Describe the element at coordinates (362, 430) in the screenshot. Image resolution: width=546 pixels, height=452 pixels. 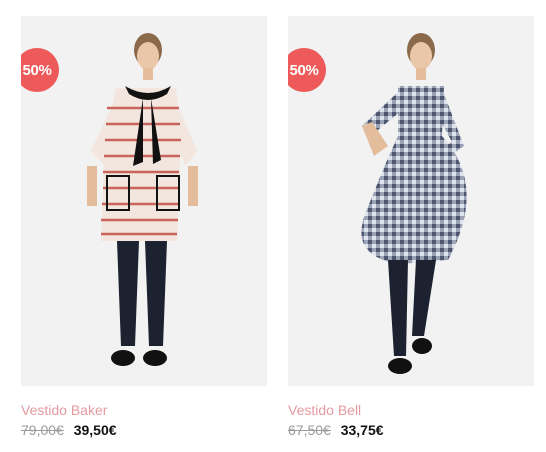
I see `sale-price: 33,75€` at that location.